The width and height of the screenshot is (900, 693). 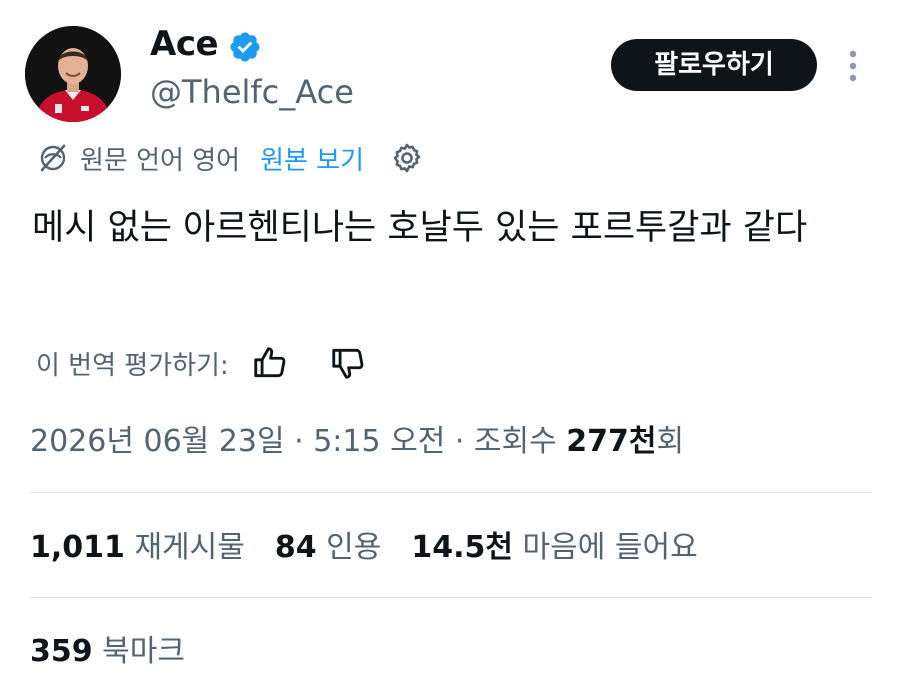 What do you see at coordinates (312, 158) in the screenshot?
I see `view-original-link: 원본 보기` at bounding box center [312, 158].